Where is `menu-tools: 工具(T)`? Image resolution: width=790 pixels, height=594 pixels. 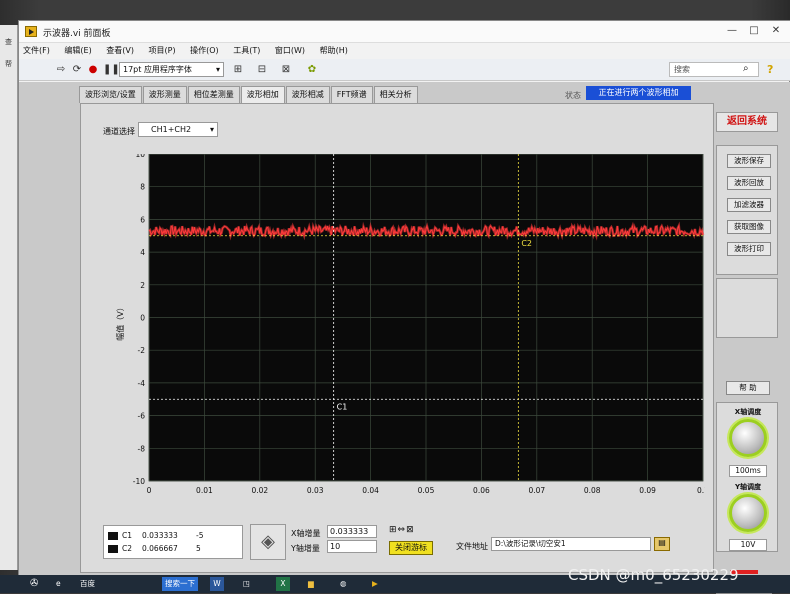
menu-tools: 工具(T) is located at coordinates (246, 51).